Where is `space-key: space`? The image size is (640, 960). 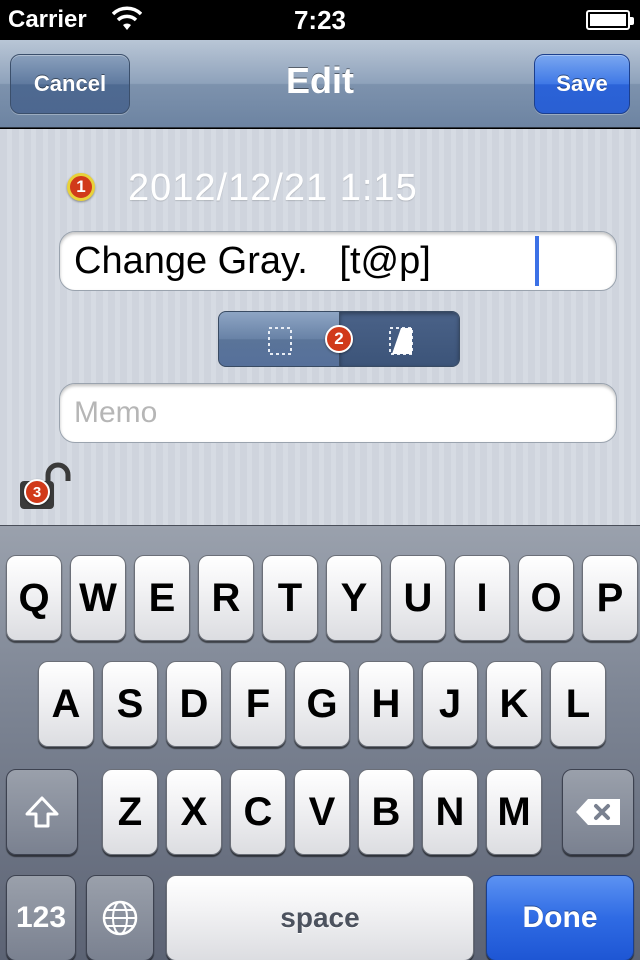 space-key: space is located at coordinates (320, 917).